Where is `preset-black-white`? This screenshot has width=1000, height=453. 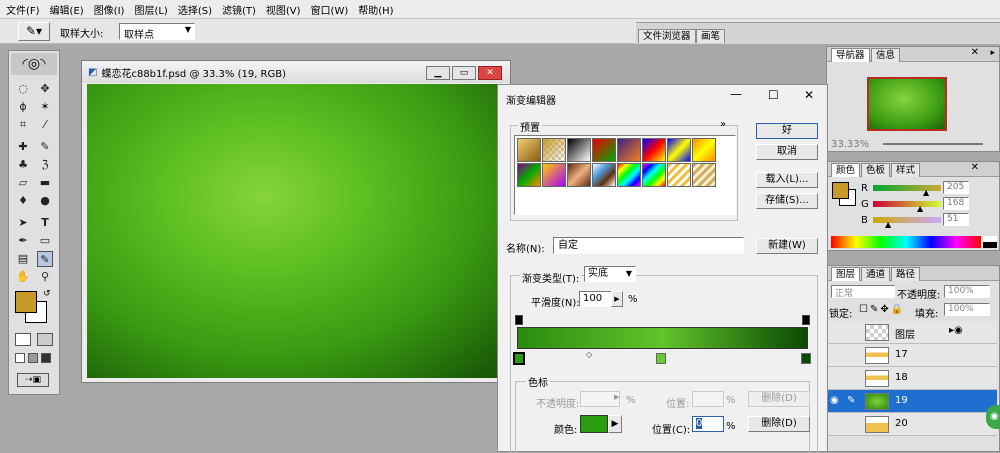
preset-black-white is located at coordinates (579, 150).